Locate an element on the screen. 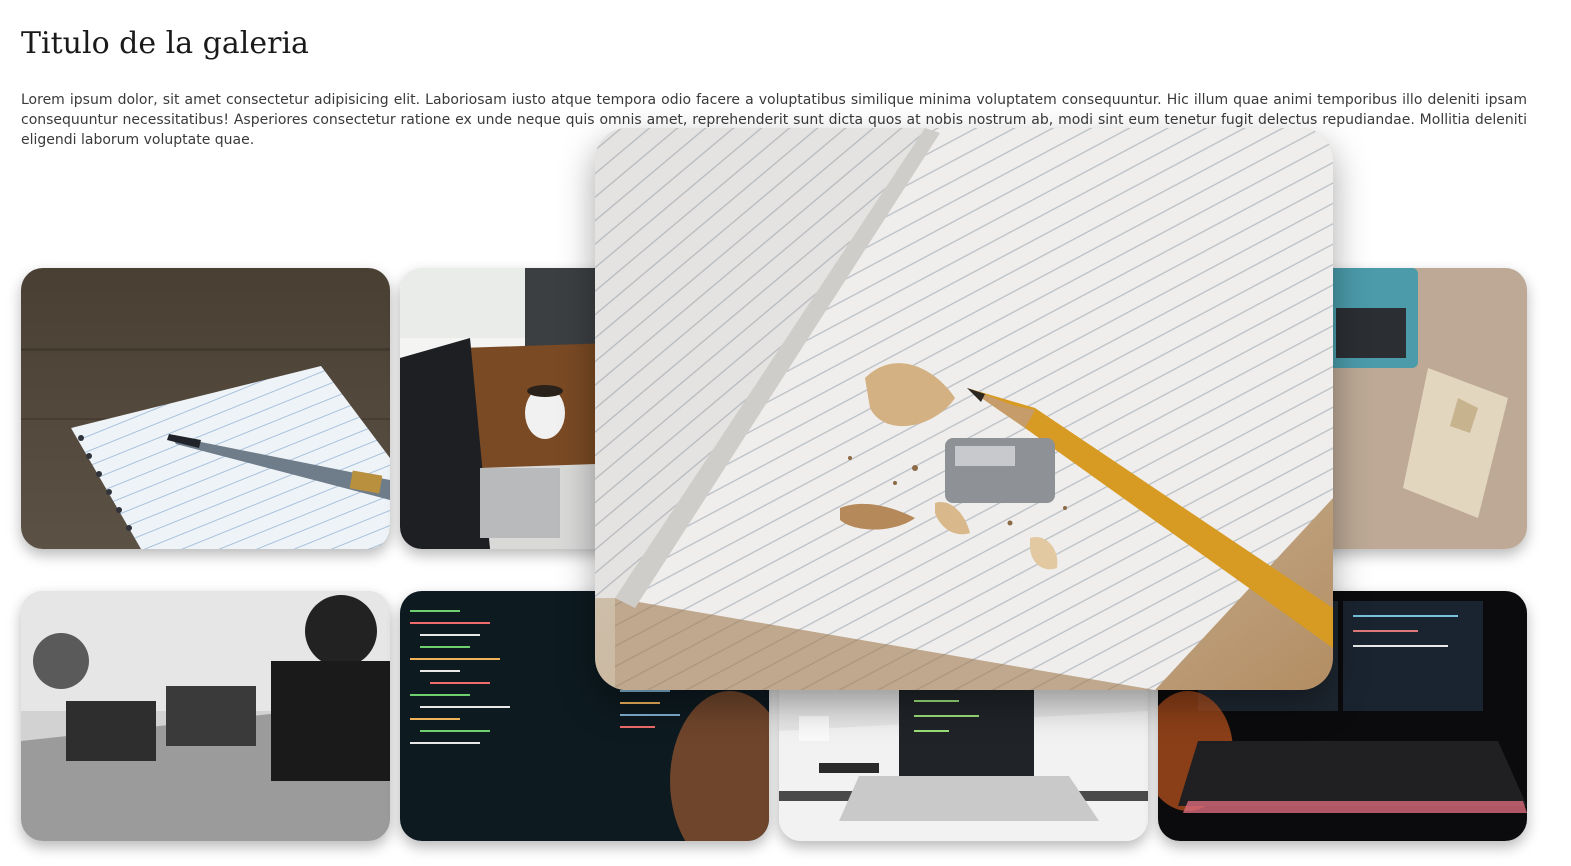  people-working-photo is located at coordinates (205, 716).